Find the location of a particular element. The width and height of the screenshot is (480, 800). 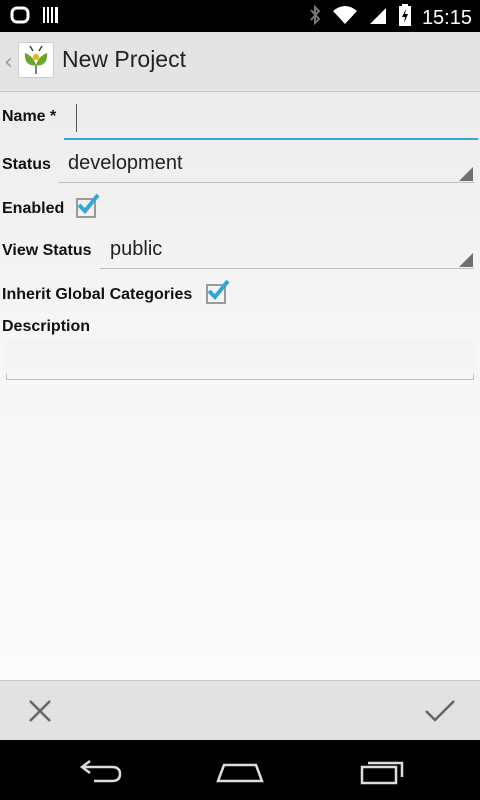

home-icon is located at coordinates (240, 773).